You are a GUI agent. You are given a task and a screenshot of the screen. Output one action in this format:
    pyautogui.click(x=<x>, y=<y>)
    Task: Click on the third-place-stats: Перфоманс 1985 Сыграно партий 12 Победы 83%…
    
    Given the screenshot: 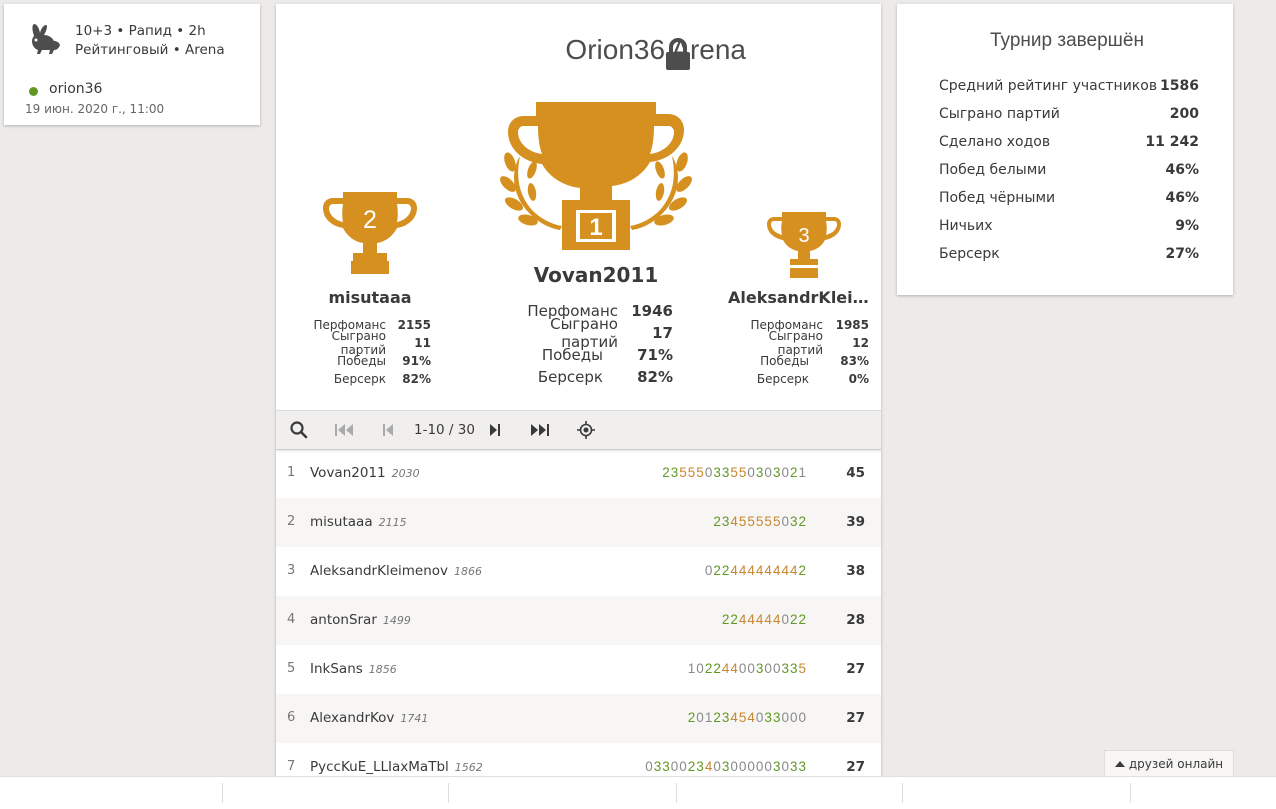 What is the action you would take?
    pyautogui.click(x=800, y=352)
    